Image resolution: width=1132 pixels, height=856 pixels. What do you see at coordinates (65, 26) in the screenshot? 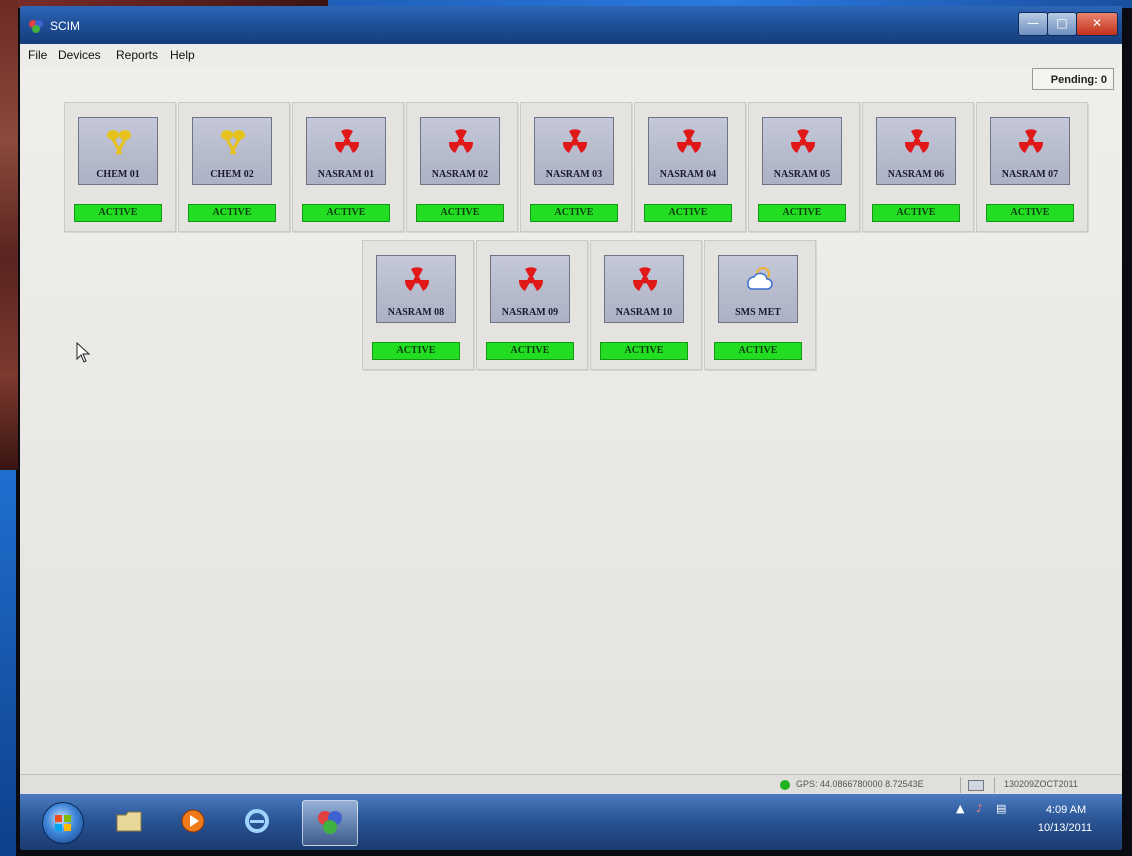
I see `window-title: SCIM` at bounding box center [65, 26].